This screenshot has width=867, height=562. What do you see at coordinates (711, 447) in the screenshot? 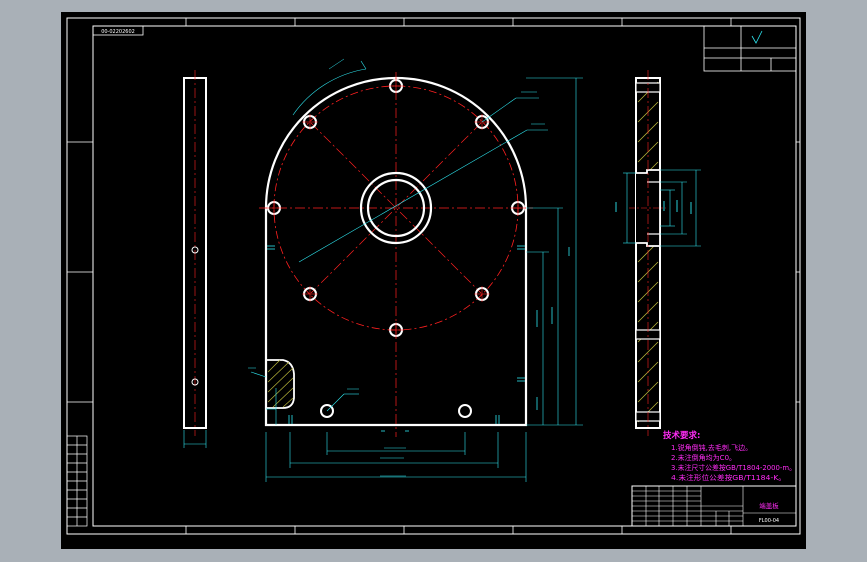
I see `tech-req-item-1: 1.锐角倒钝,去毛刺,飞边。` at bounding box center [711, 447].